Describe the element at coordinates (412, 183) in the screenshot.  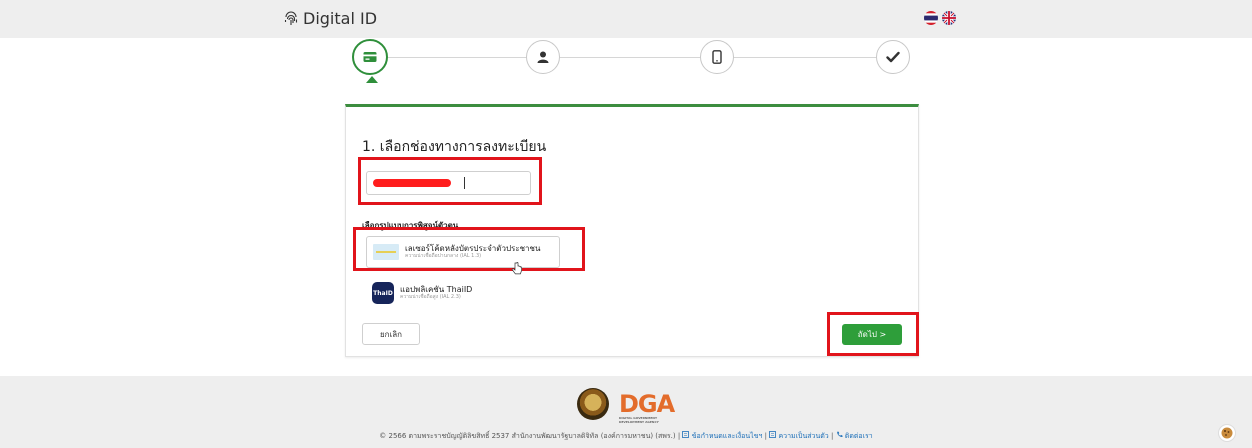
I see `redacted-value` at that location.